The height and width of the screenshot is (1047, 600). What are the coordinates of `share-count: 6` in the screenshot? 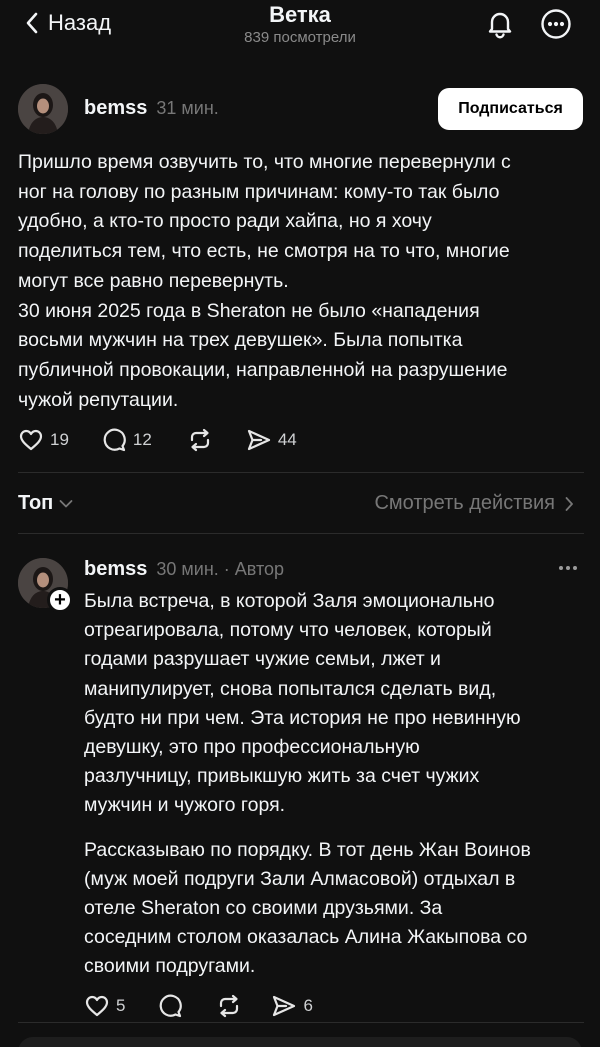 It's located at (308, 1005).